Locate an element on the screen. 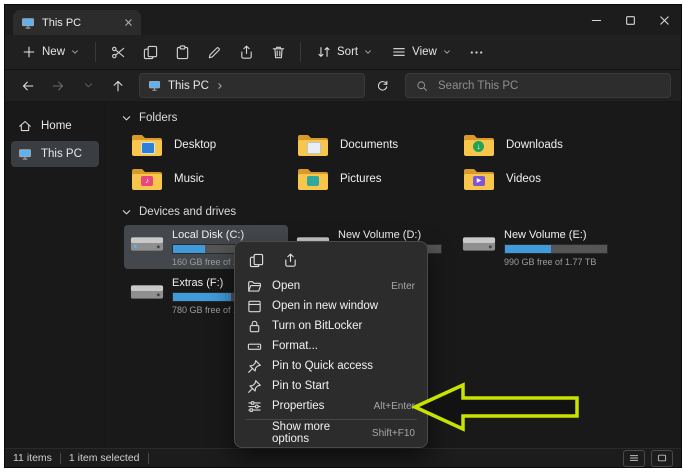 The height and width of the screenshot is (472, 686). more-options-button is located at coordinates (477, 52).